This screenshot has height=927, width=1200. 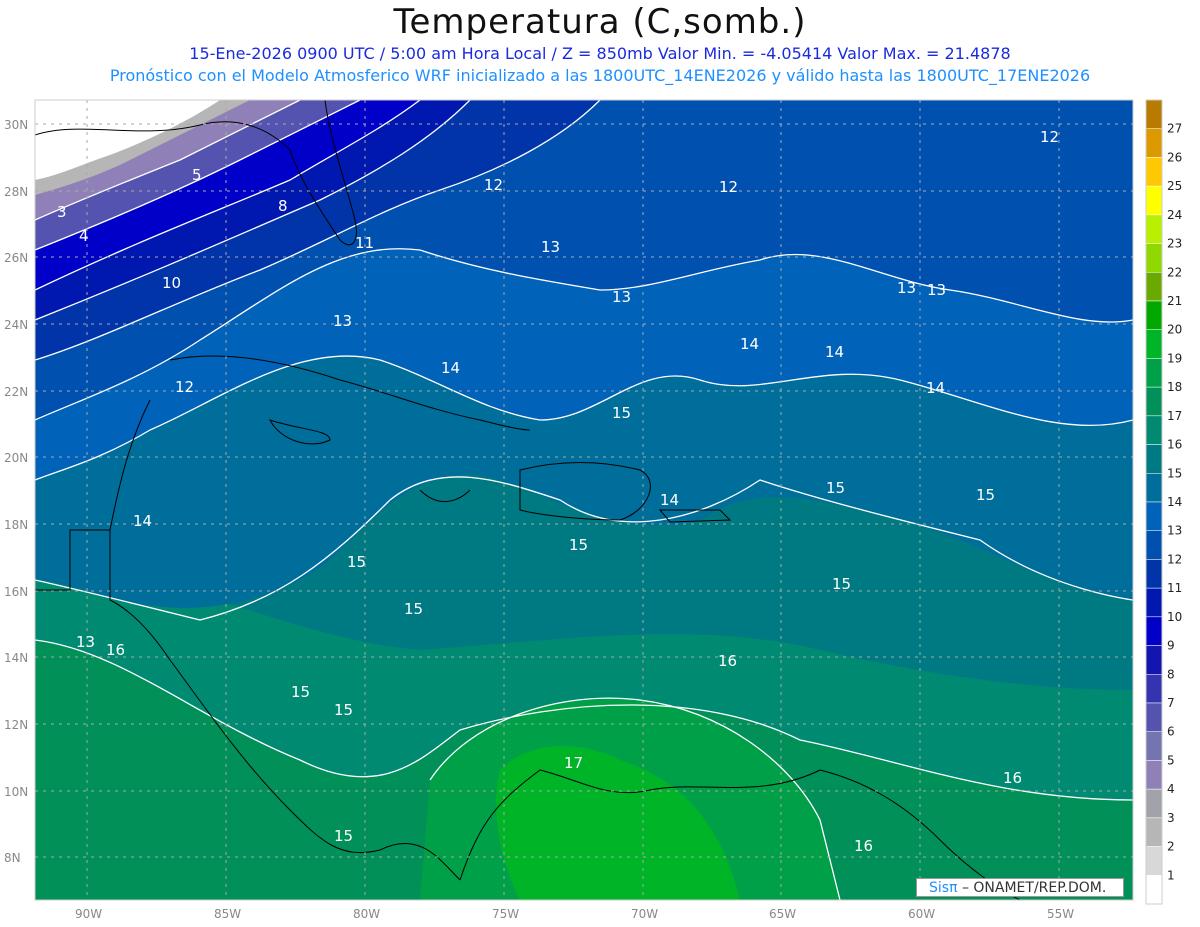 I want to click on colorbar-label: 4, so click(x=1171, y=789).